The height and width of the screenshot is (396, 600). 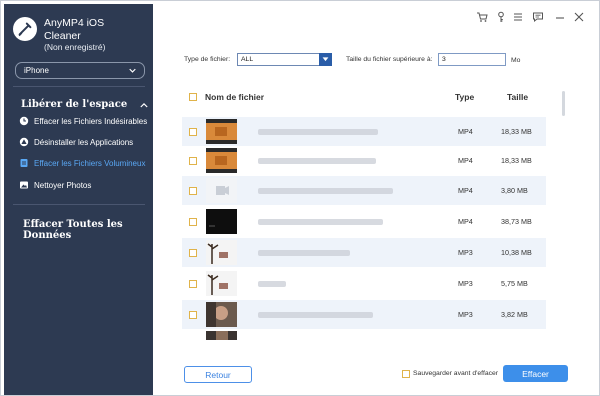 I want to click on file-type-select: ALL, so click(x=284, y=59).